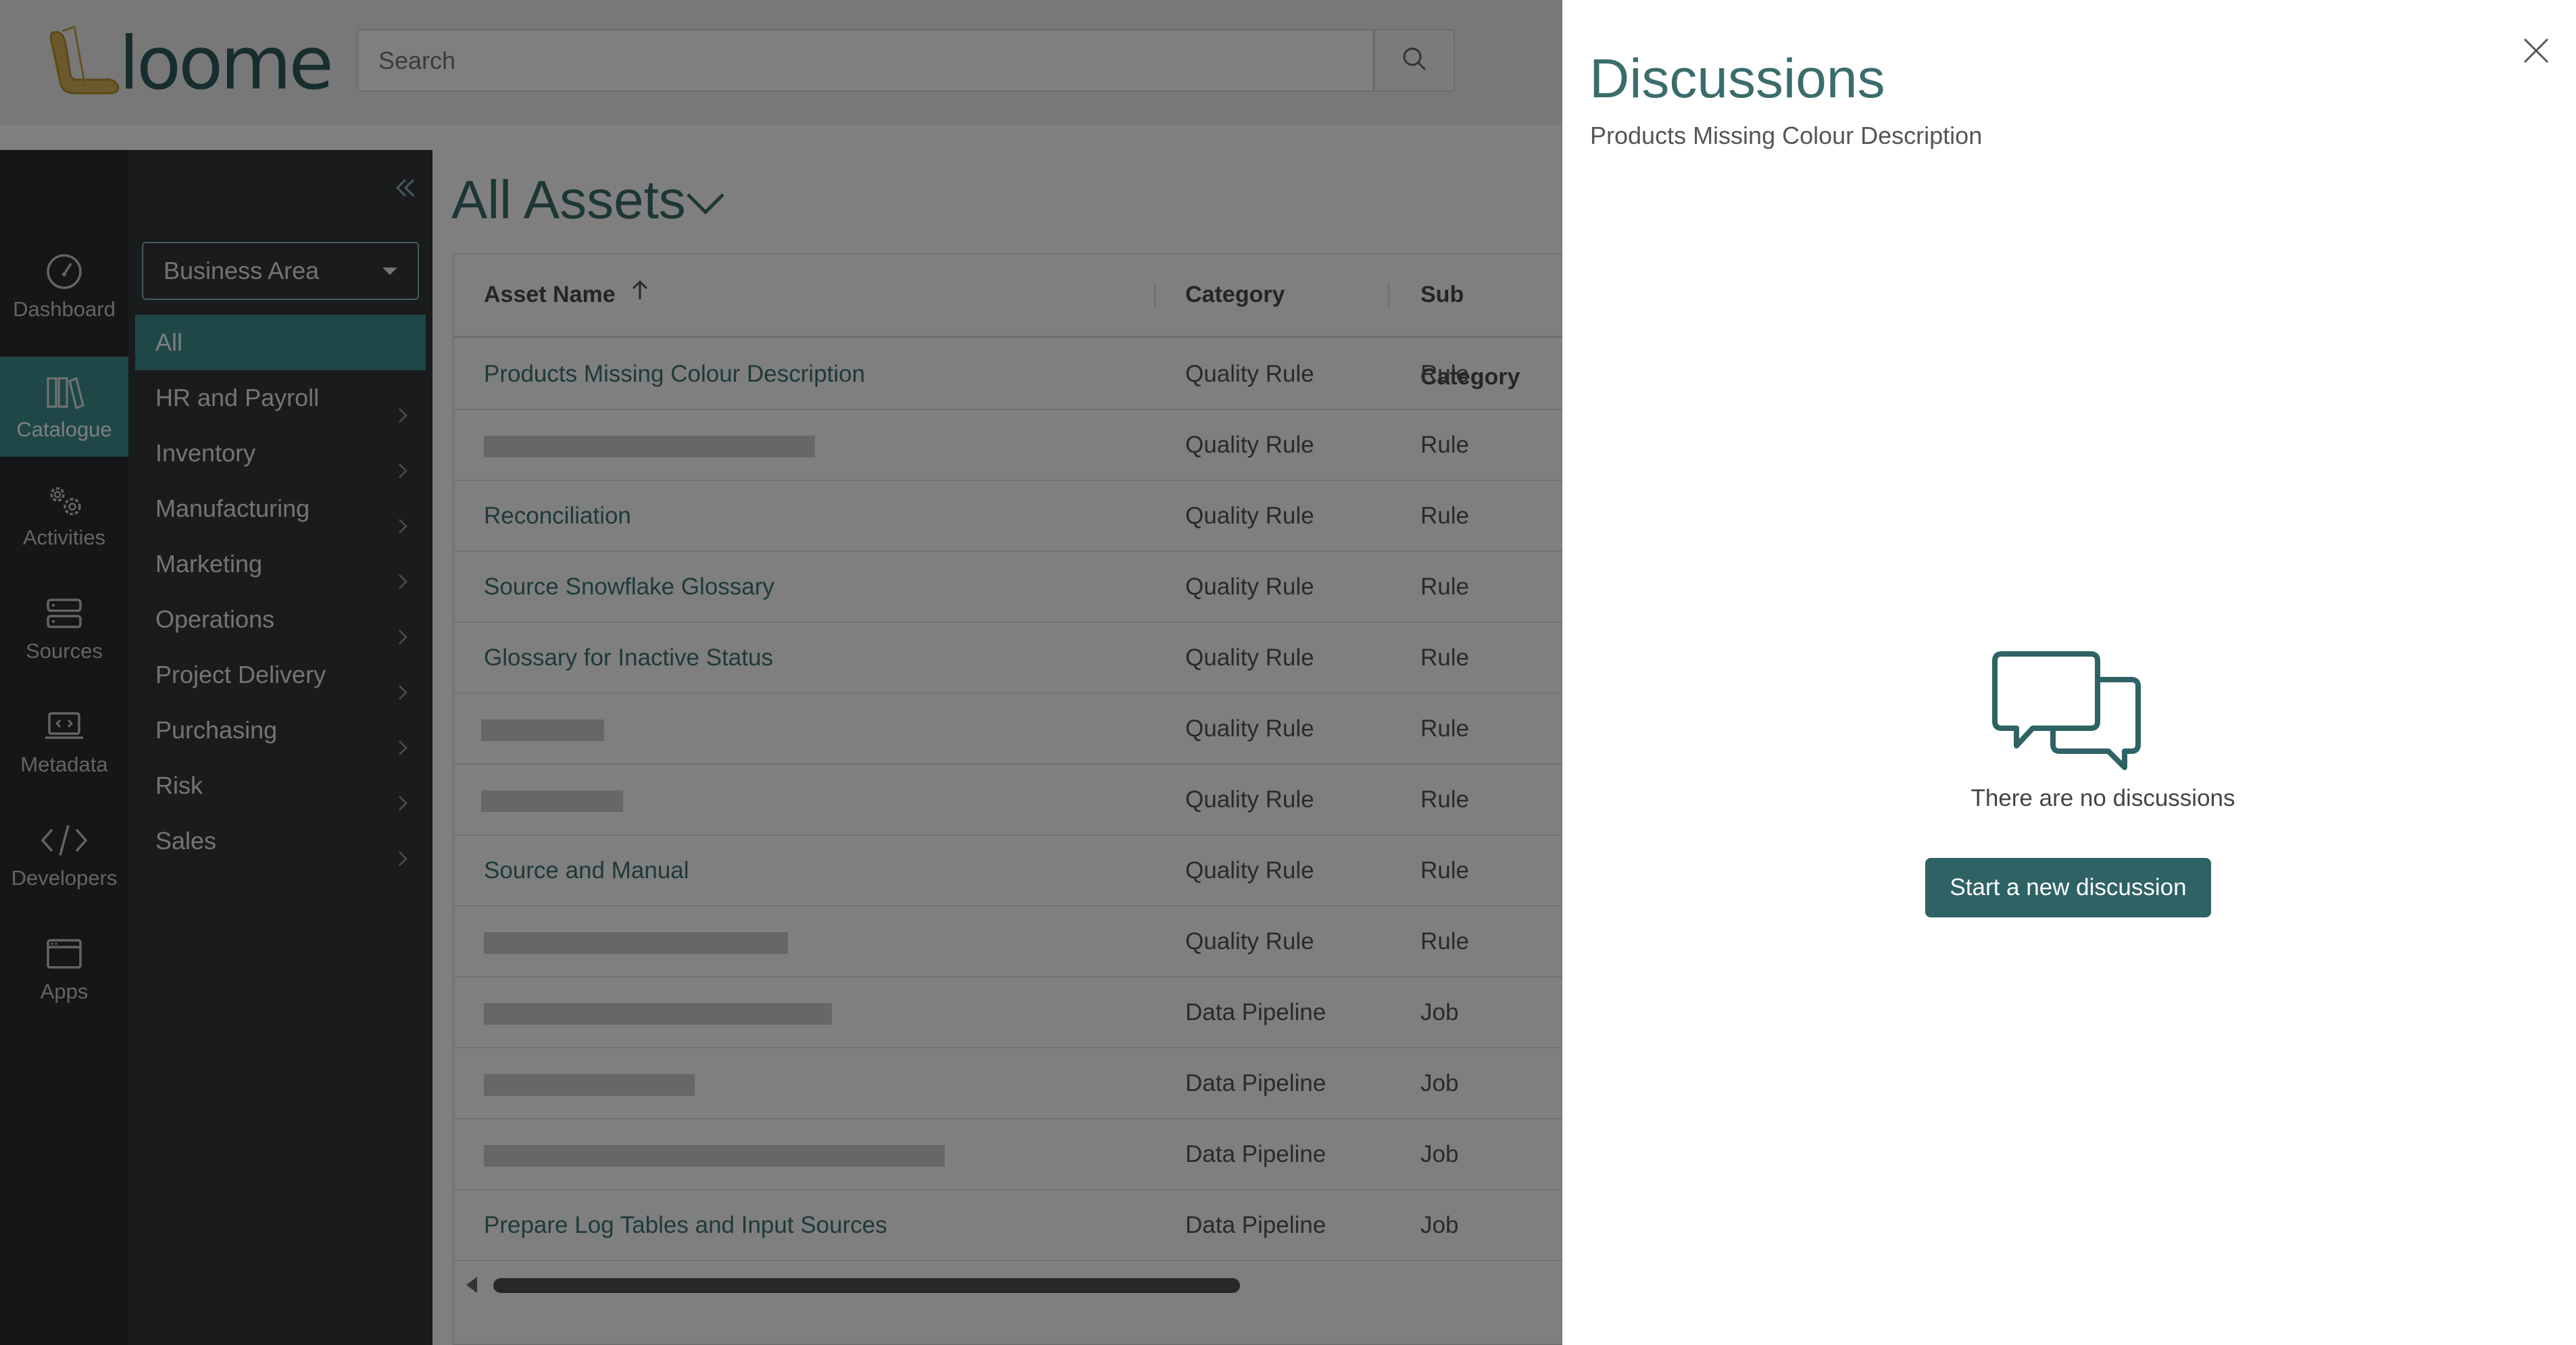  Describe the element at coordinates (1786, 135) in the screenshot. I see `drawer-subtitle: Products Missing Colour Description` at that location.